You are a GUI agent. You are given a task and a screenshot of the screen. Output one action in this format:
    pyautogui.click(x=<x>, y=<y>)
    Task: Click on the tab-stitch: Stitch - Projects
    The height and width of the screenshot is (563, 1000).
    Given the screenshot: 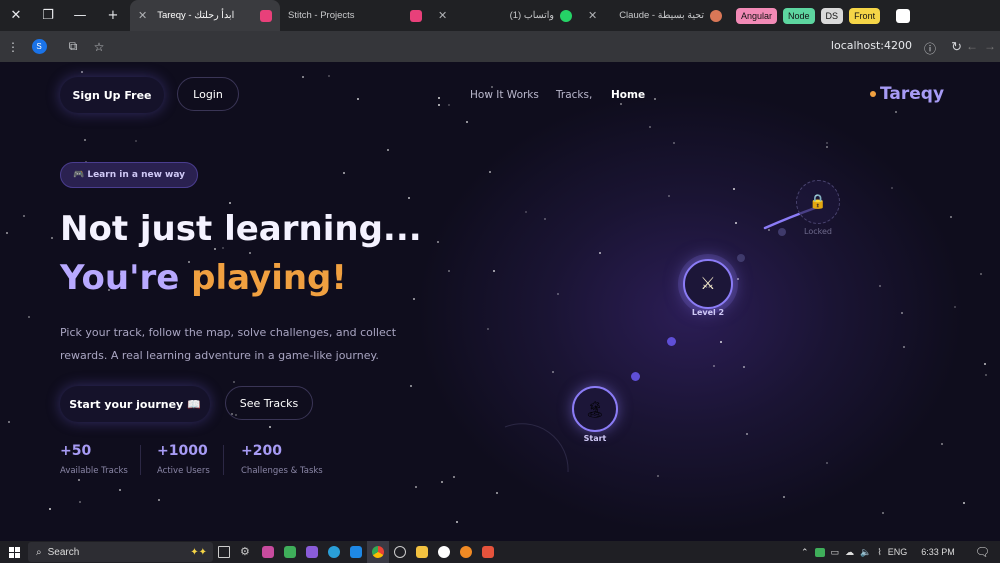 What is the action you would take?
    pyautogui.click(x=355, y=15)
    